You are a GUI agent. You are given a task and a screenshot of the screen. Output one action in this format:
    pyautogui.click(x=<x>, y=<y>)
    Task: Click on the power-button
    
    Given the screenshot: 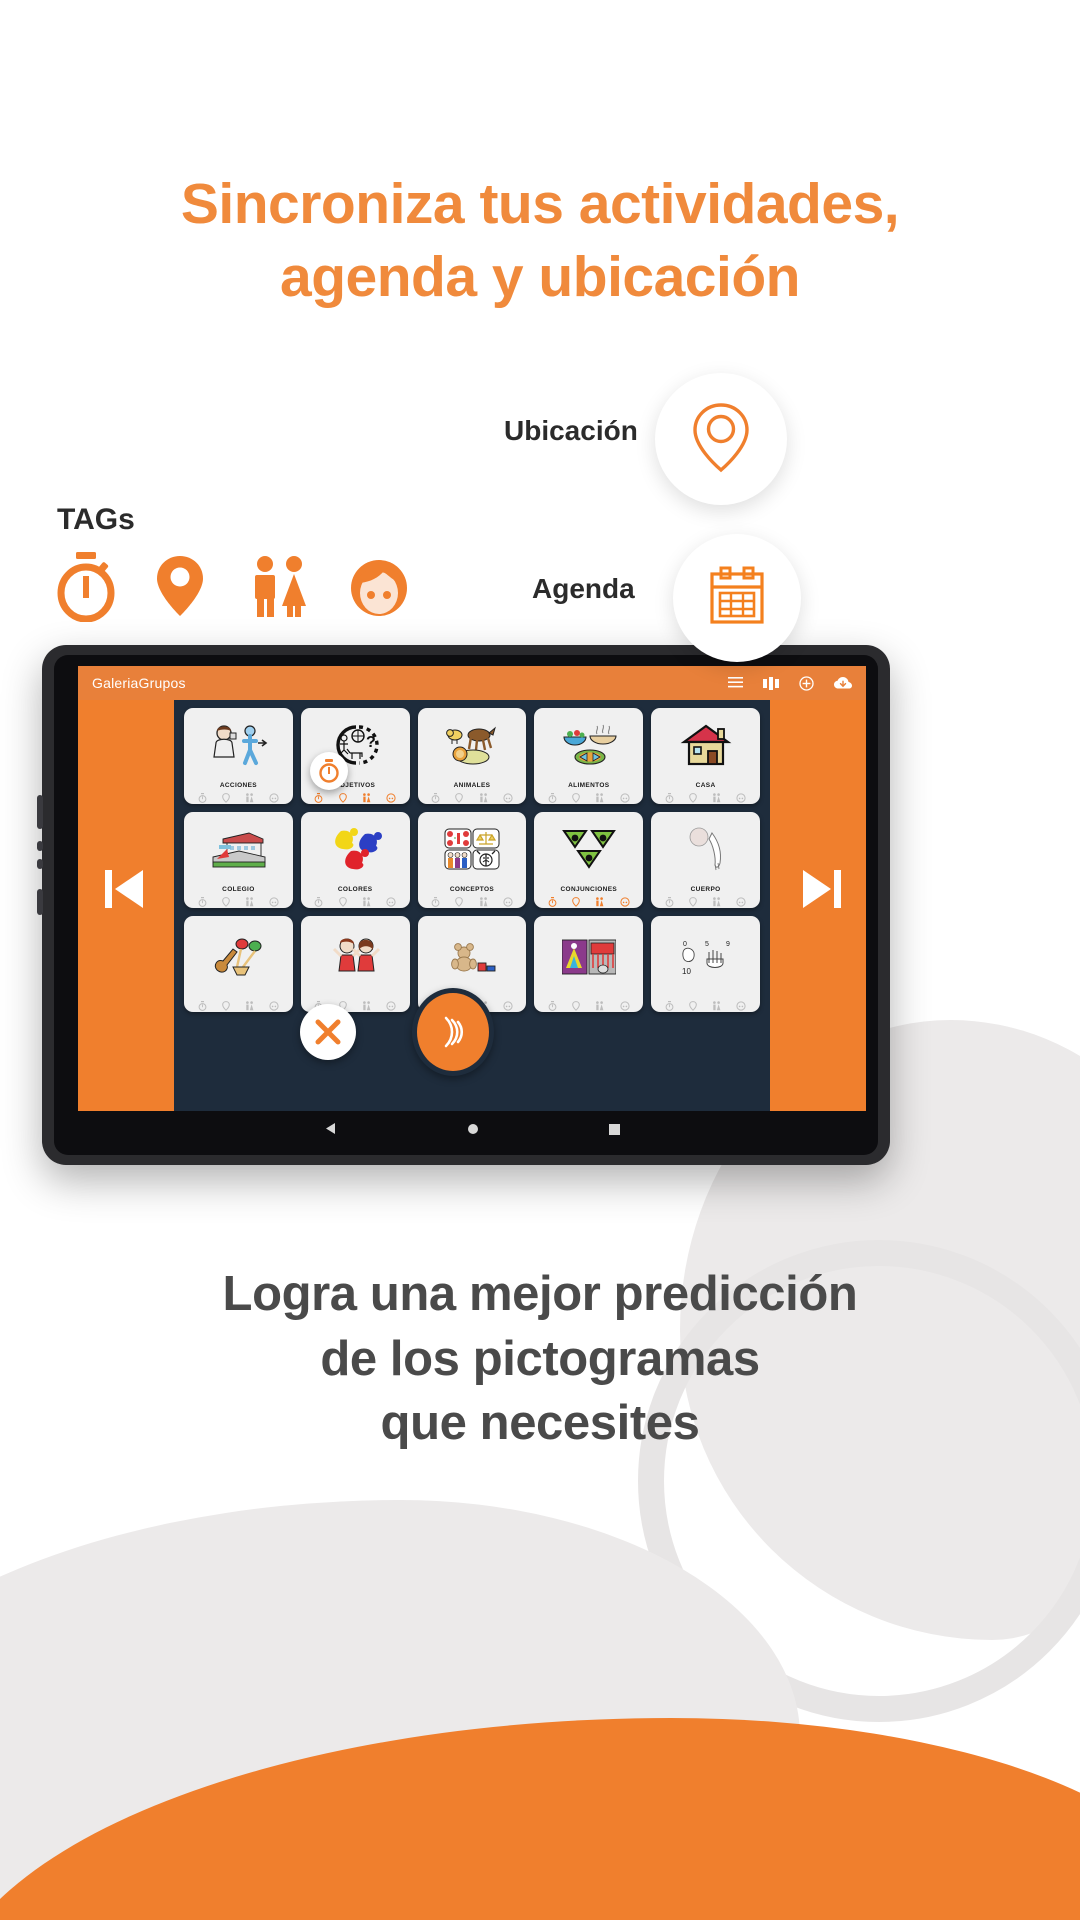 What is the action you would take?
    pyautogui.click(x=40, y=902)
    